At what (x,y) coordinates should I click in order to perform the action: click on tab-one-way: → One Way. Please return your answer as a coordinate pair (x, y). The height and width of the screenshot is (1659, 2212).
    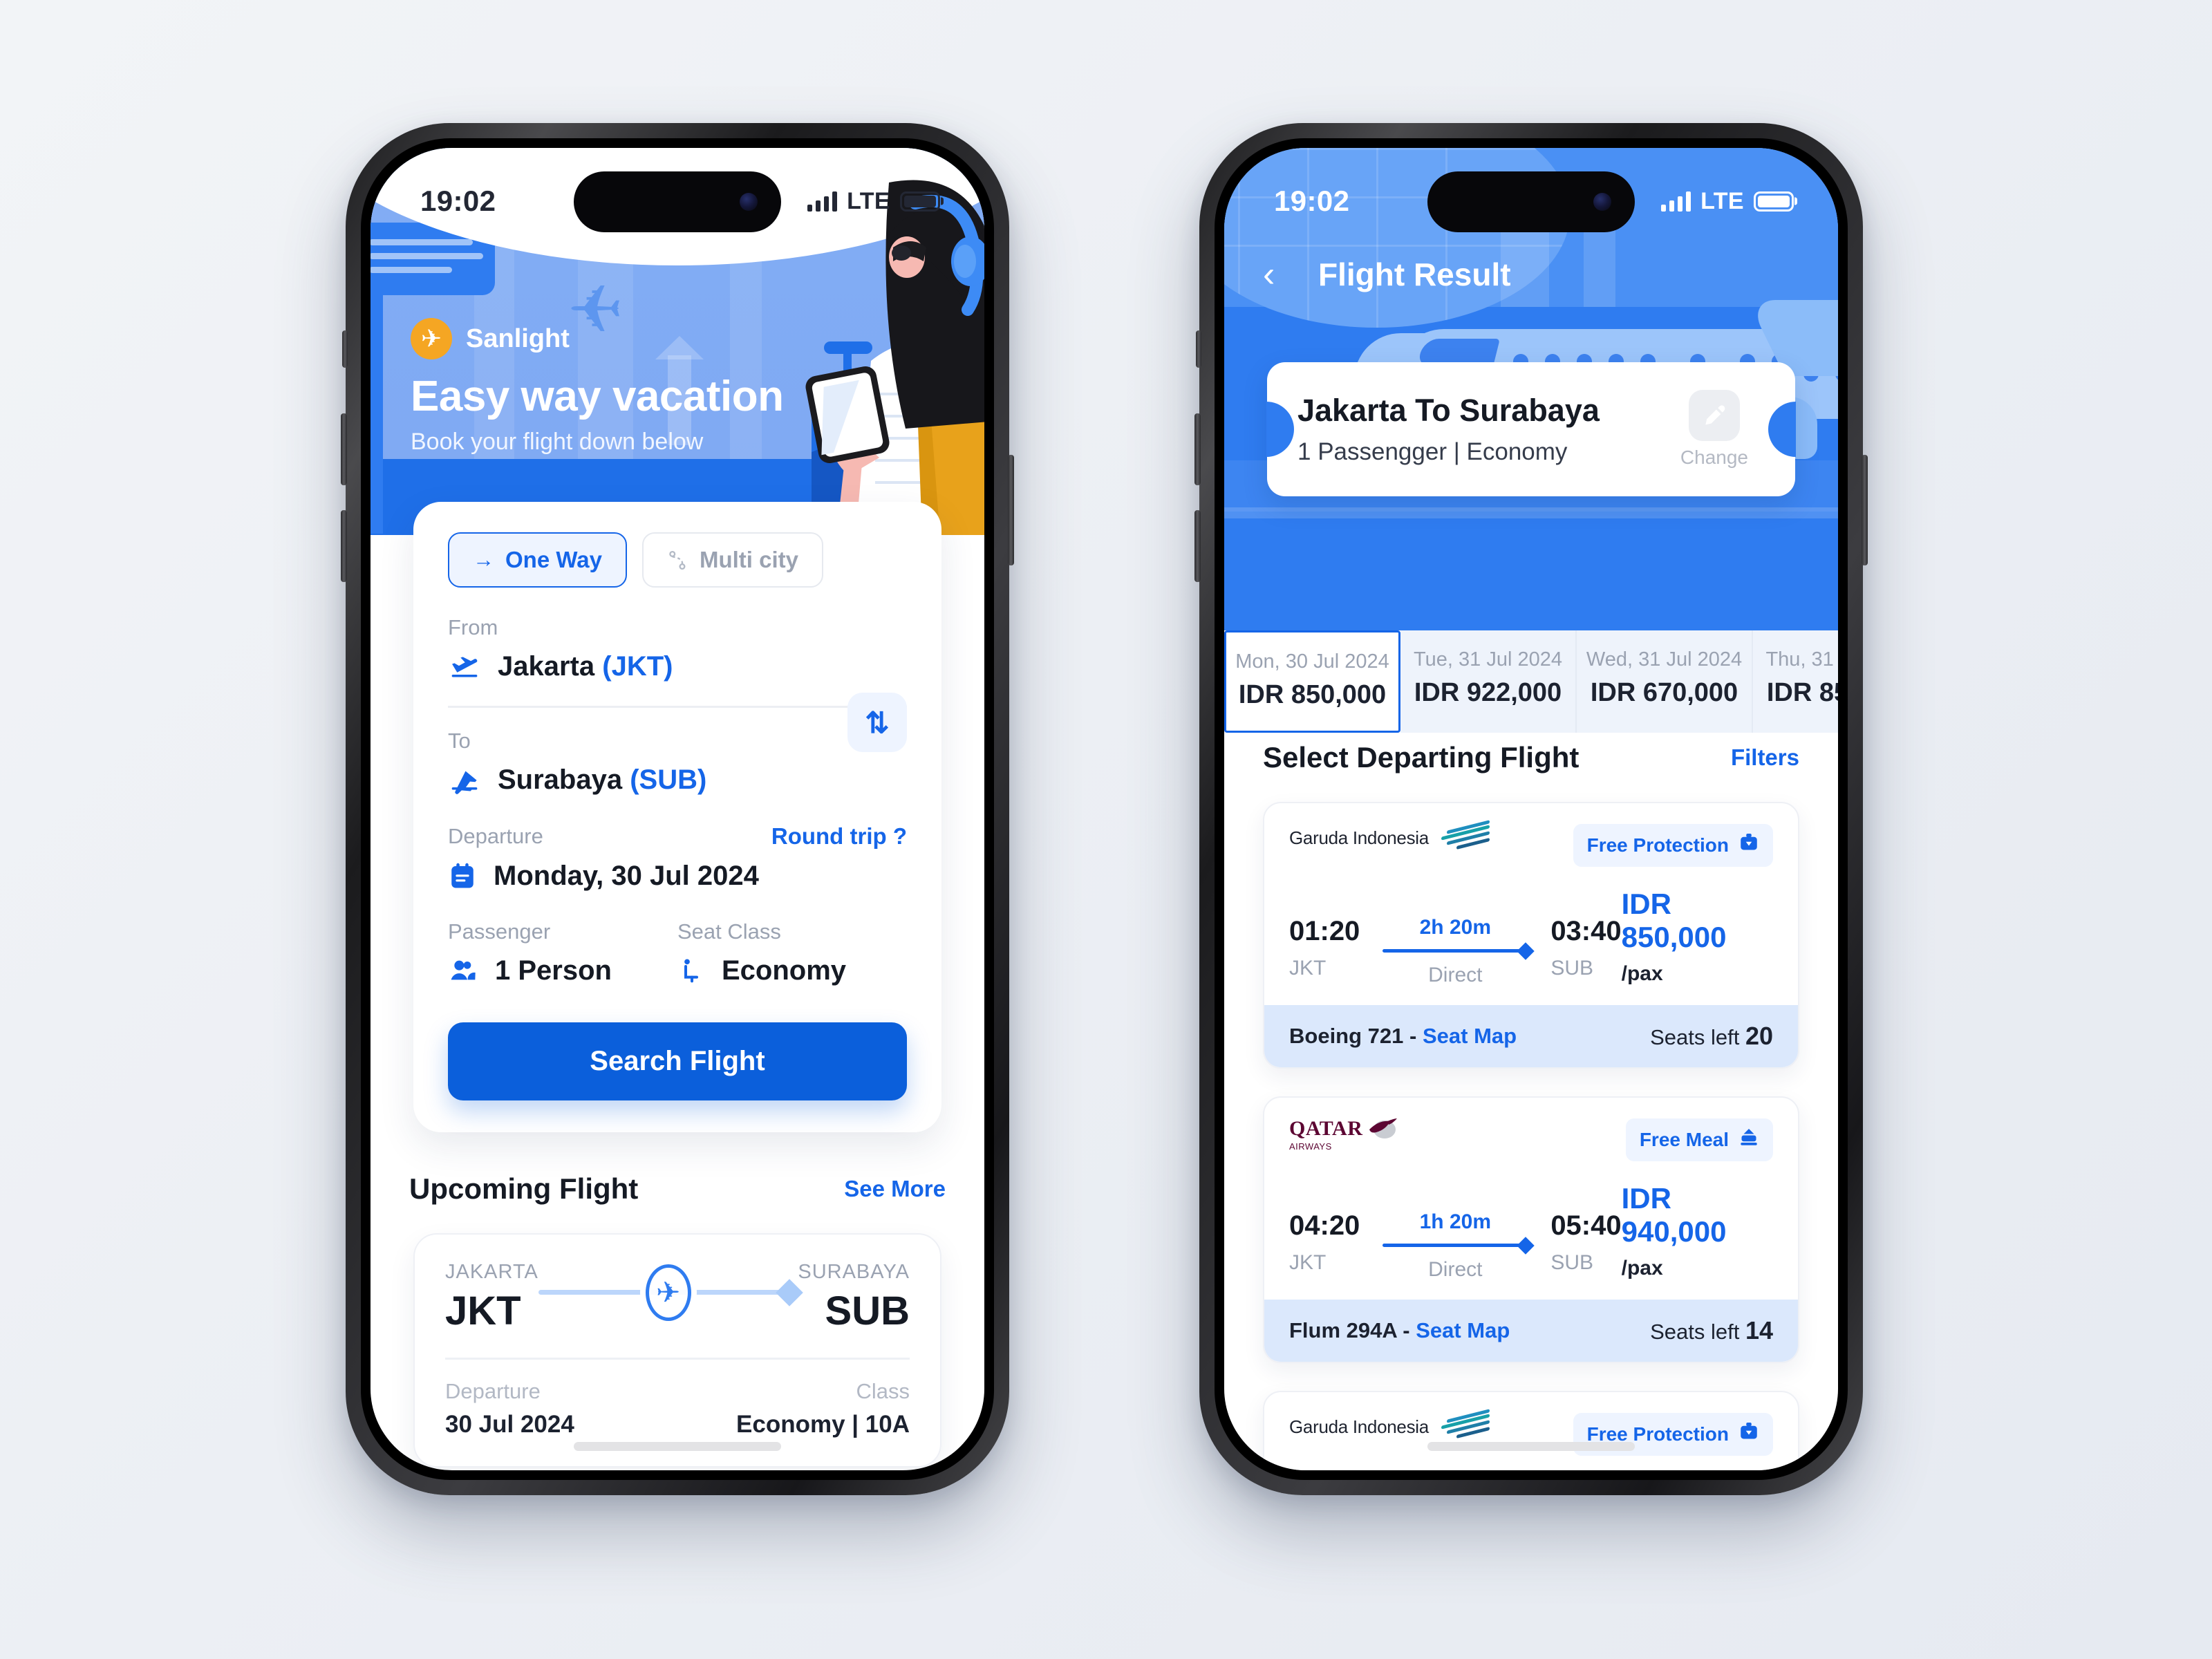
    Looking at the image, I should click on (537, 560).